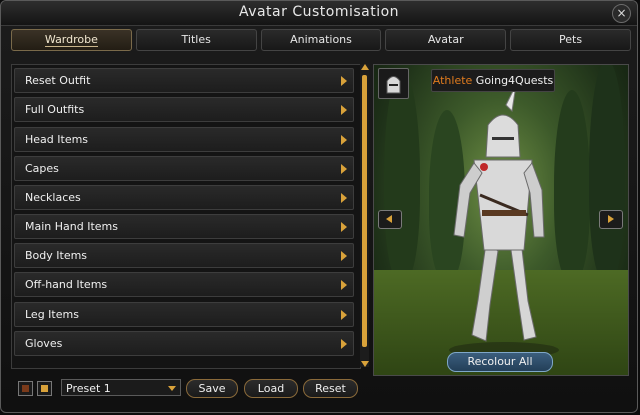 Image resolution: width=640 pixels, height=415 pixels. I want to click on category-head-items: Head Items, so click(184, 139).